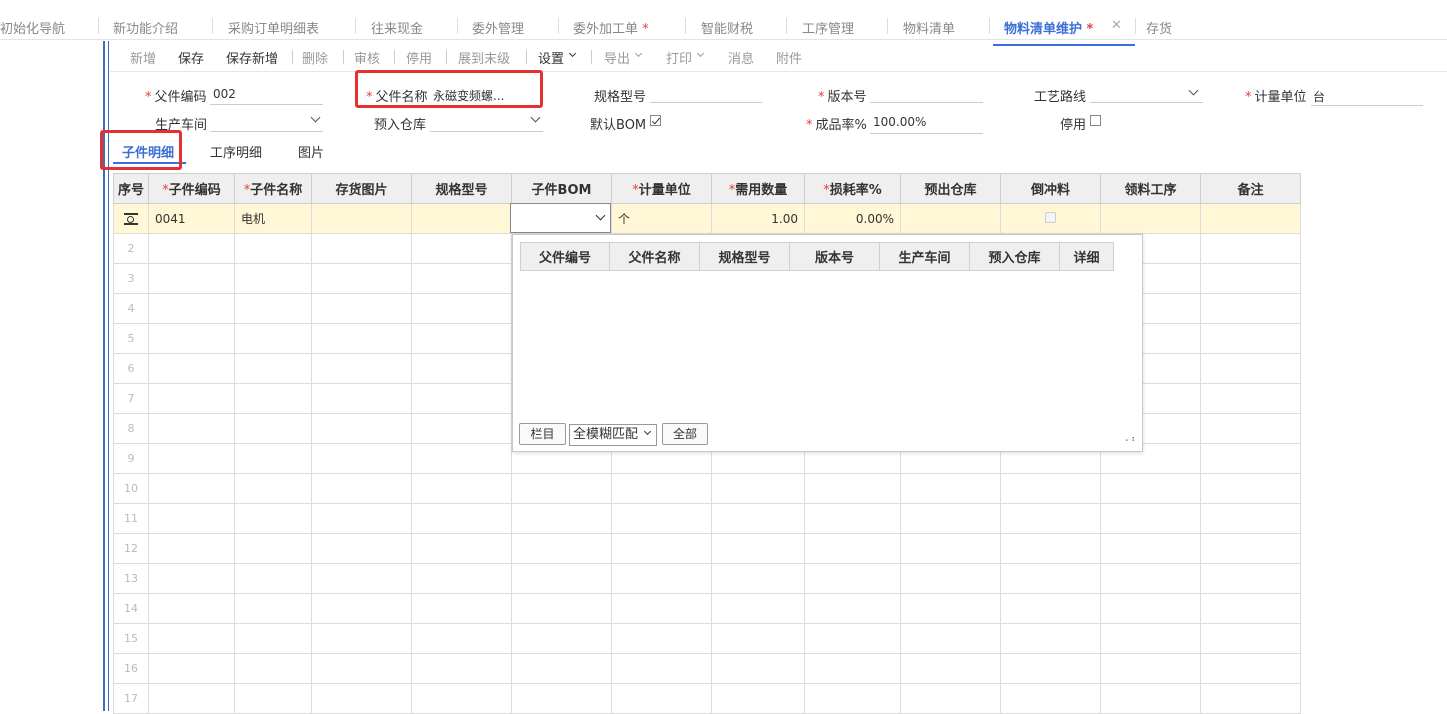  What do you see at coordinates (1087, 257) in the screenshot?
I see `popup-column-header: 详细` at bounding box center [1087, 257].